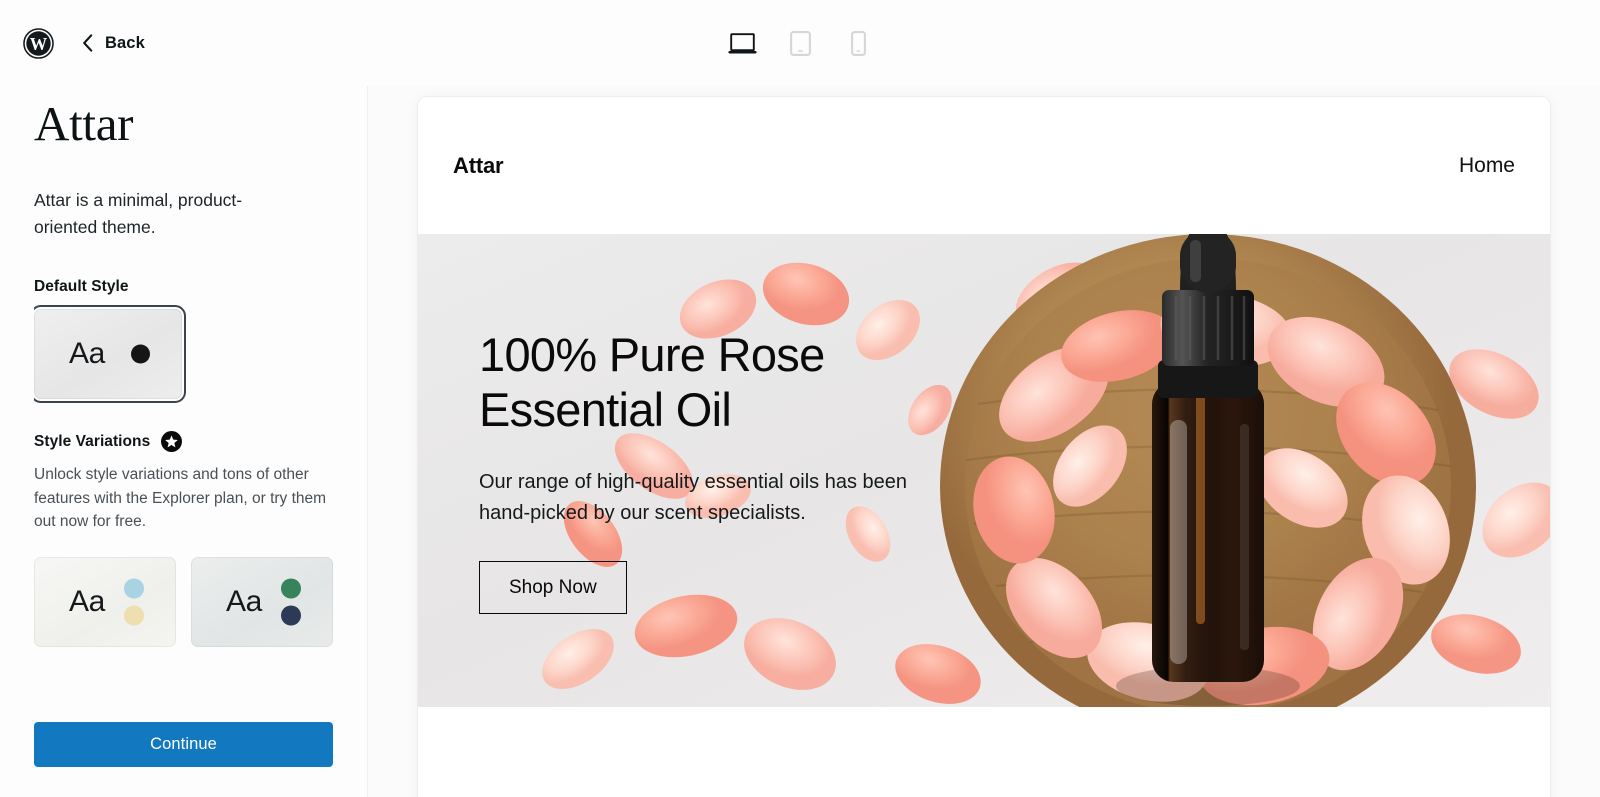  I want to click on mobile-icon, so click(858, 43).